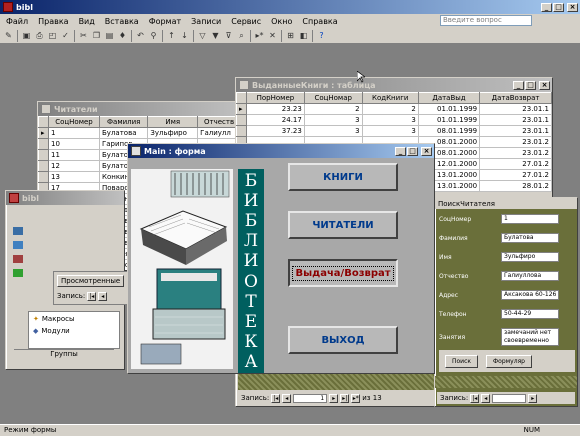 This screenshot has height=436, width=580. I want to click on forms-icon, so click(18, 259).